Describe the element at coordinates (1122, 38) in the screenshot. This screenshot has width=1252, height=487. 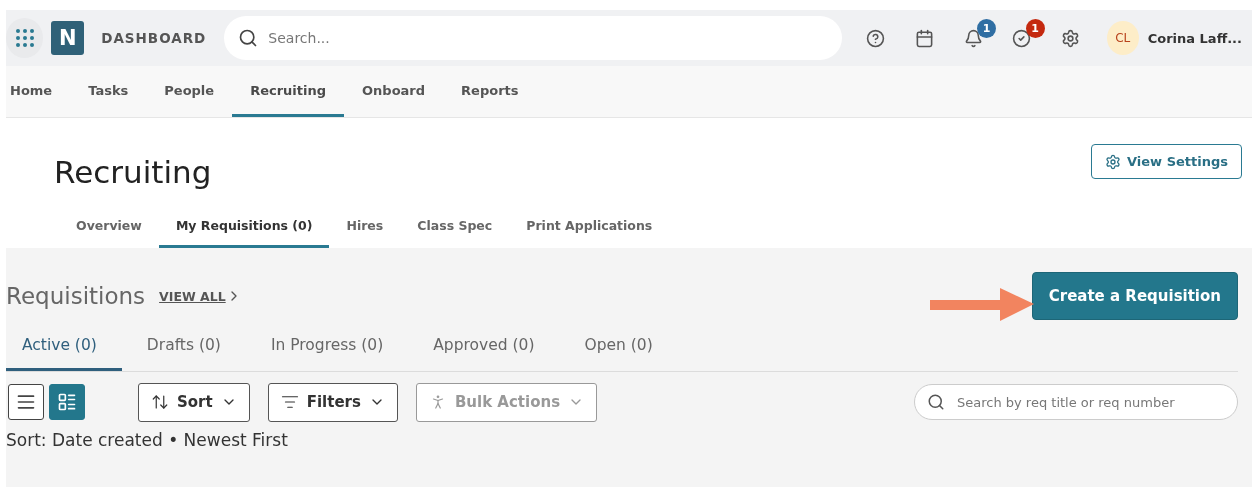
I see `user-avatar: CL` at that location.